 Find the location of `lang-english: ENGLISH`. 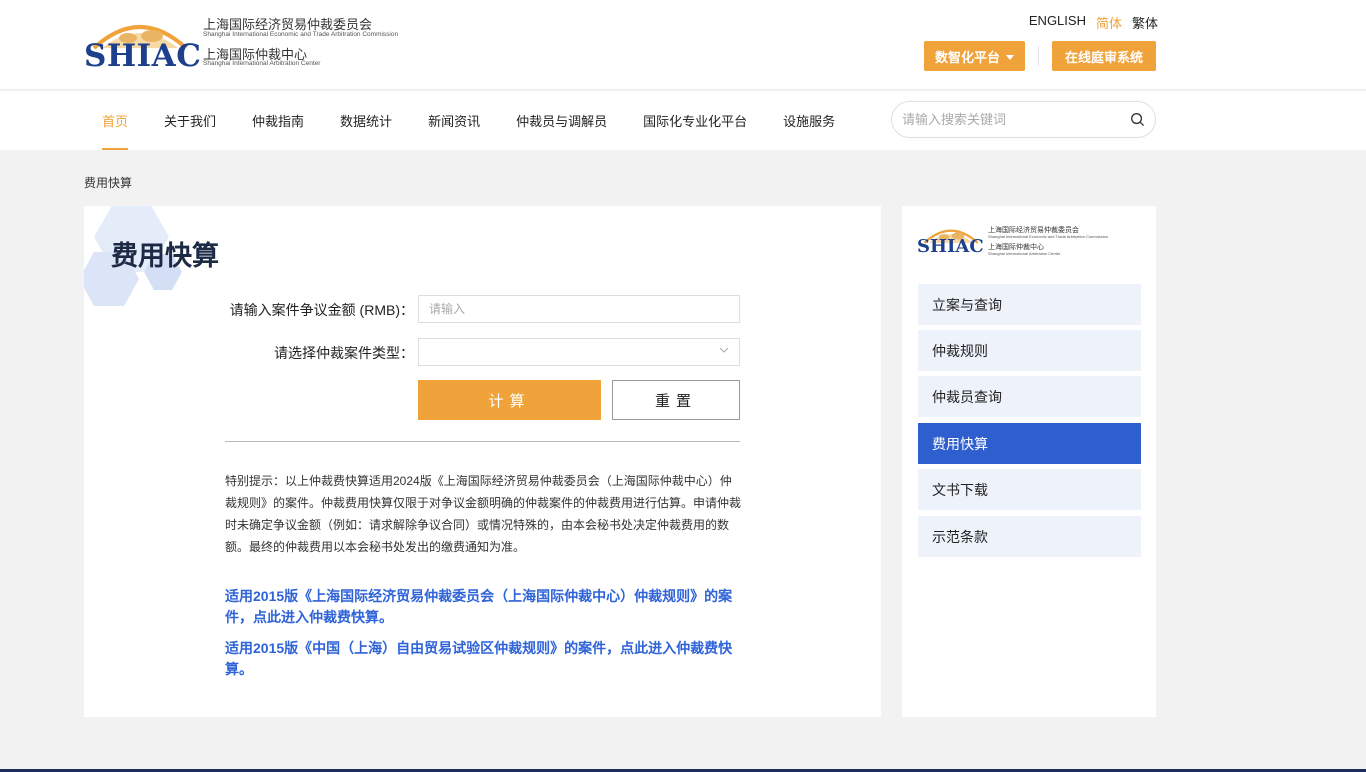

lang-english: ENGLISH is located at coordinates (1057, 22).